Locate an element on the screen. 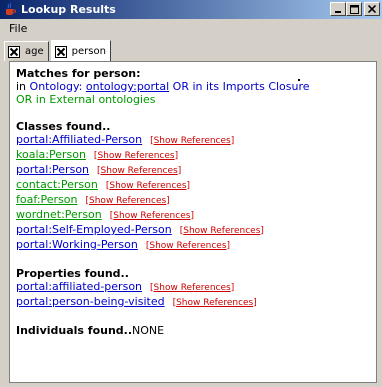  maximize-button is located at coordinates (354, 9).